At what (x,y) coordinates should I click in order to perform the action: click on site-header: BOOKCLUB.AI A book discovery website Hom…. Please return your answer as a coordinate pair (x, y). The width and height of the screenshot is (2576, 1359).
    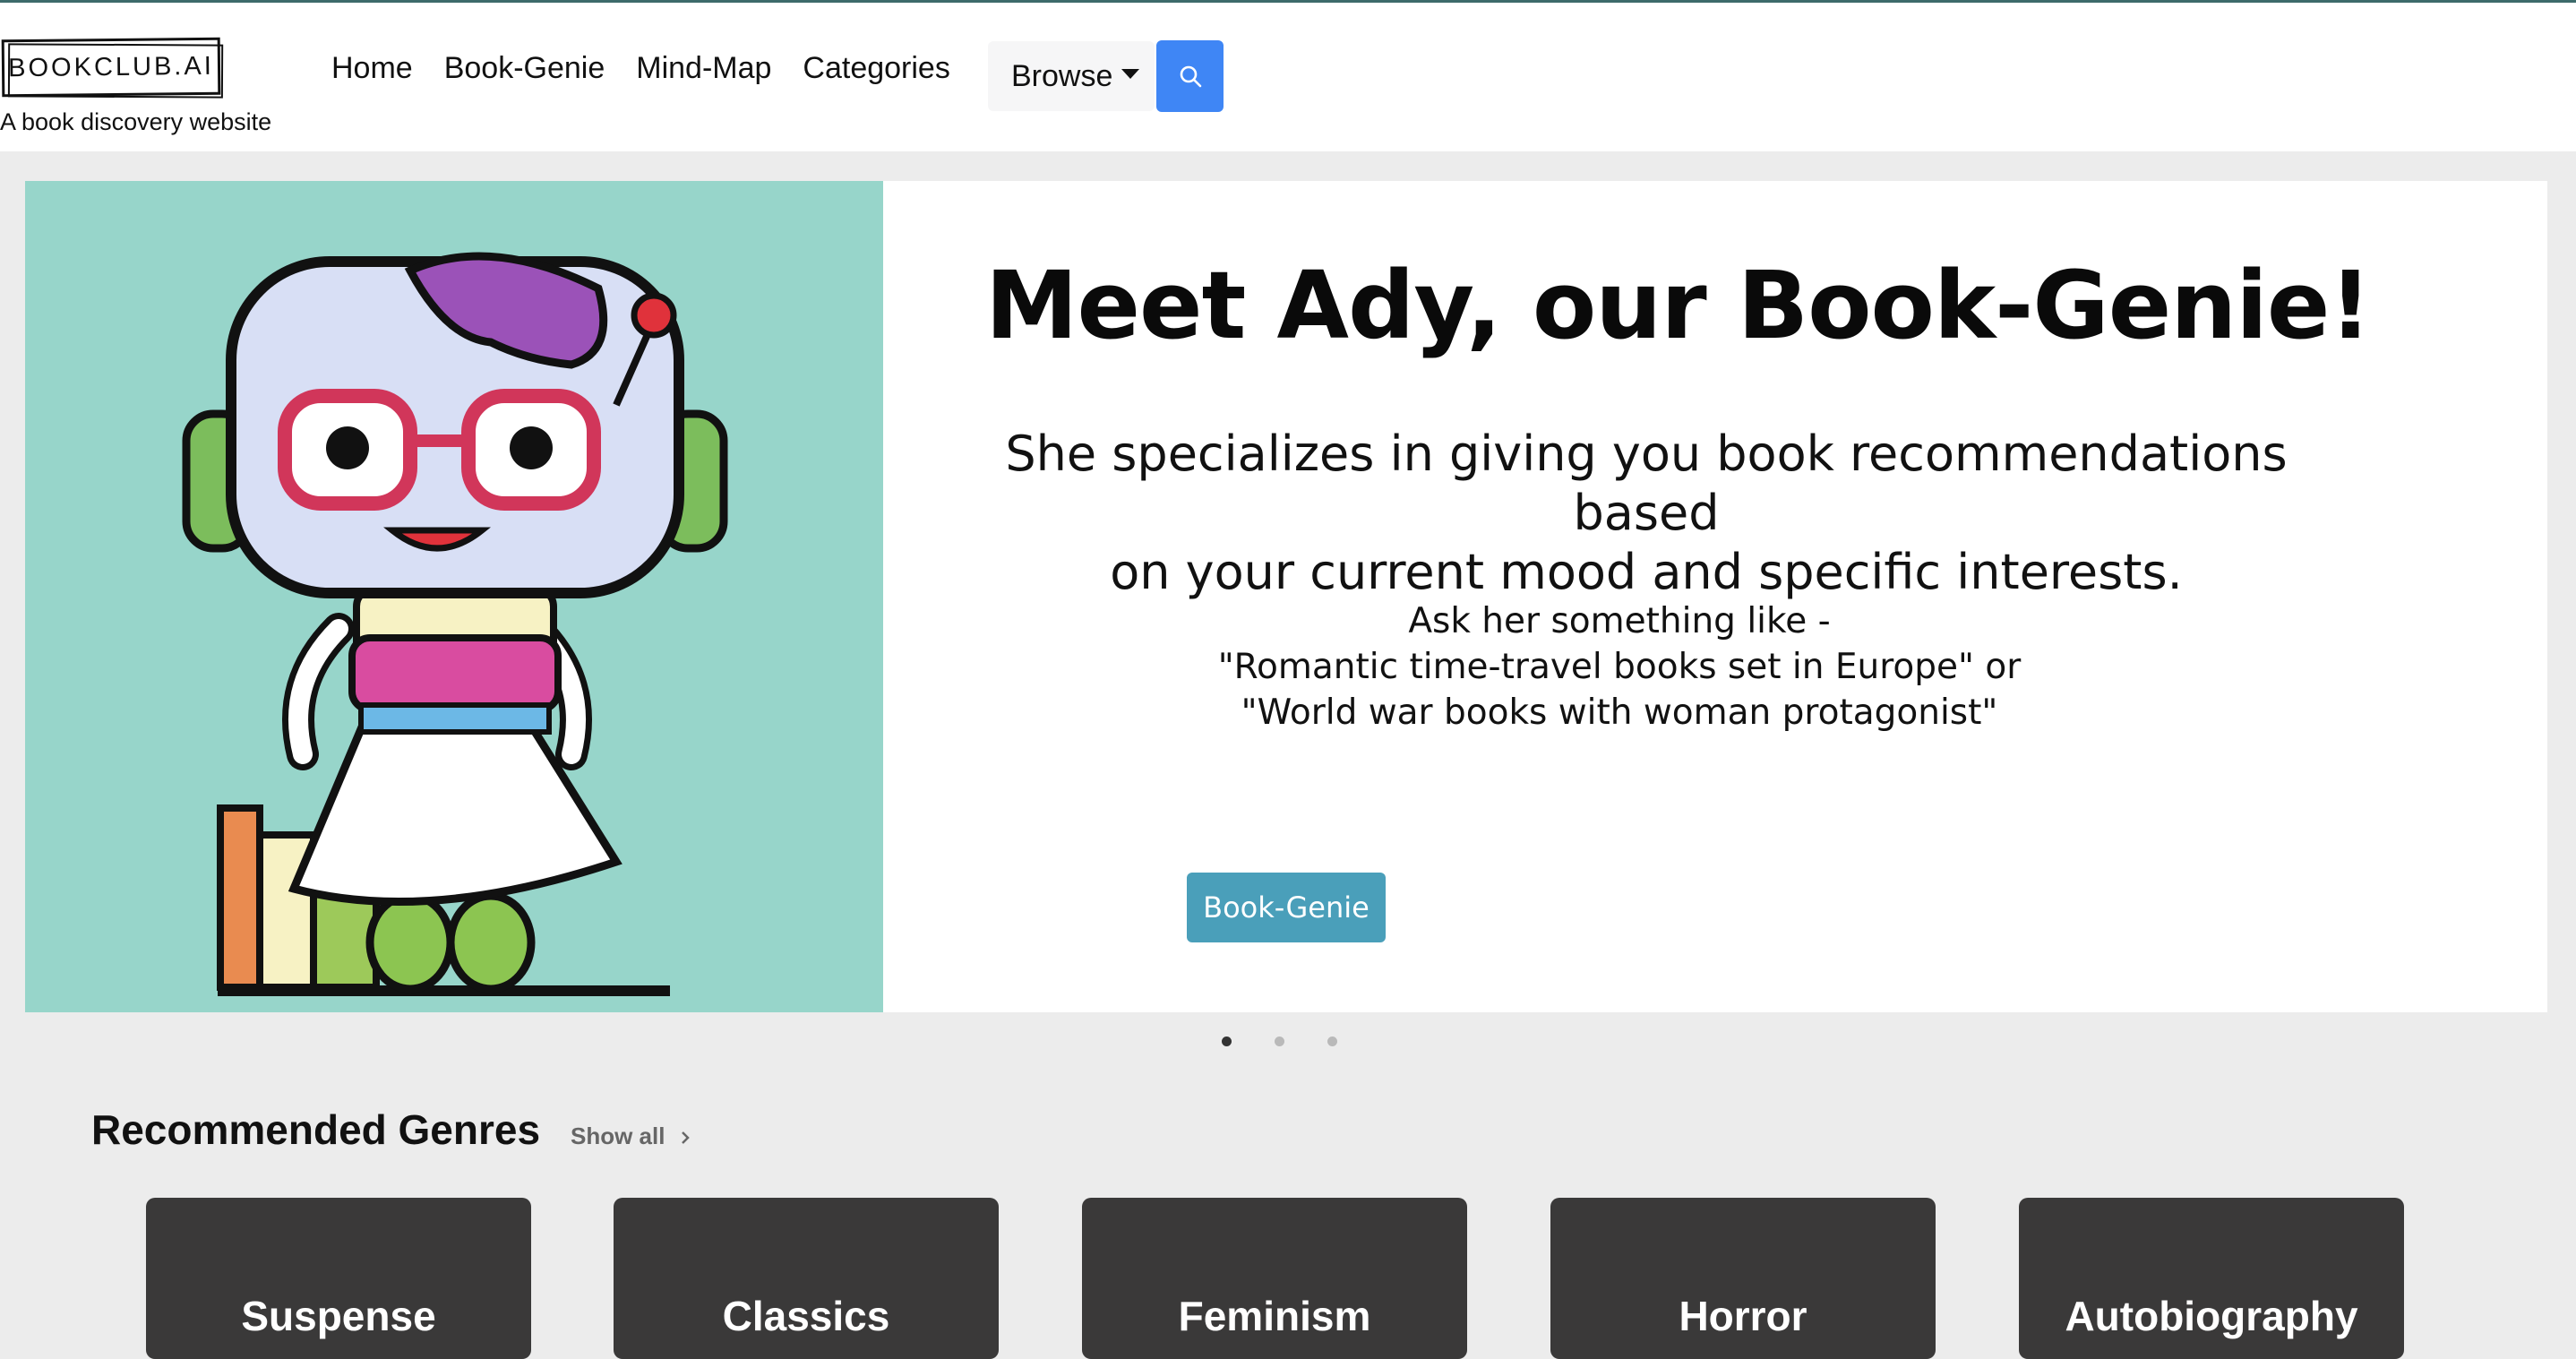
    Looking at the image, I should click on (1288, 77).